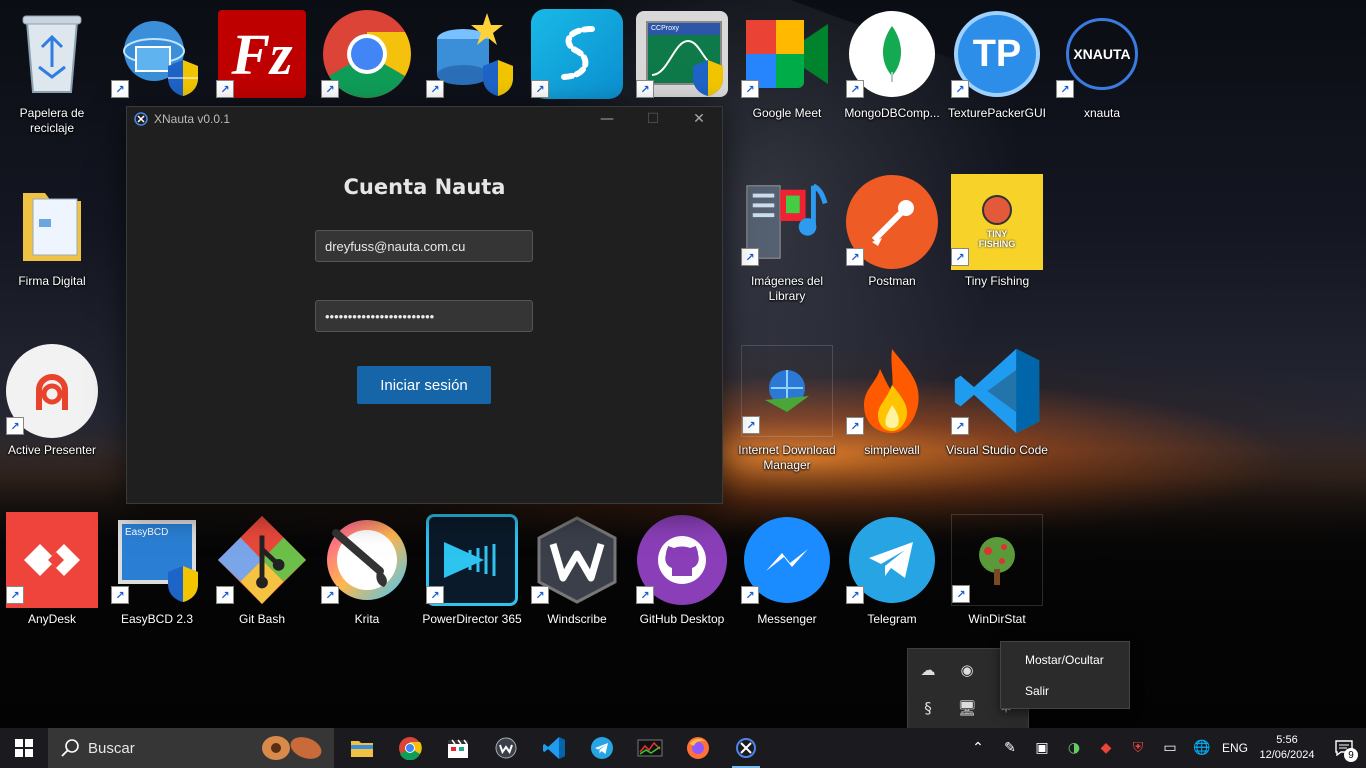  I want to click on menu-item-exit: Salir, so click(1065, 690).